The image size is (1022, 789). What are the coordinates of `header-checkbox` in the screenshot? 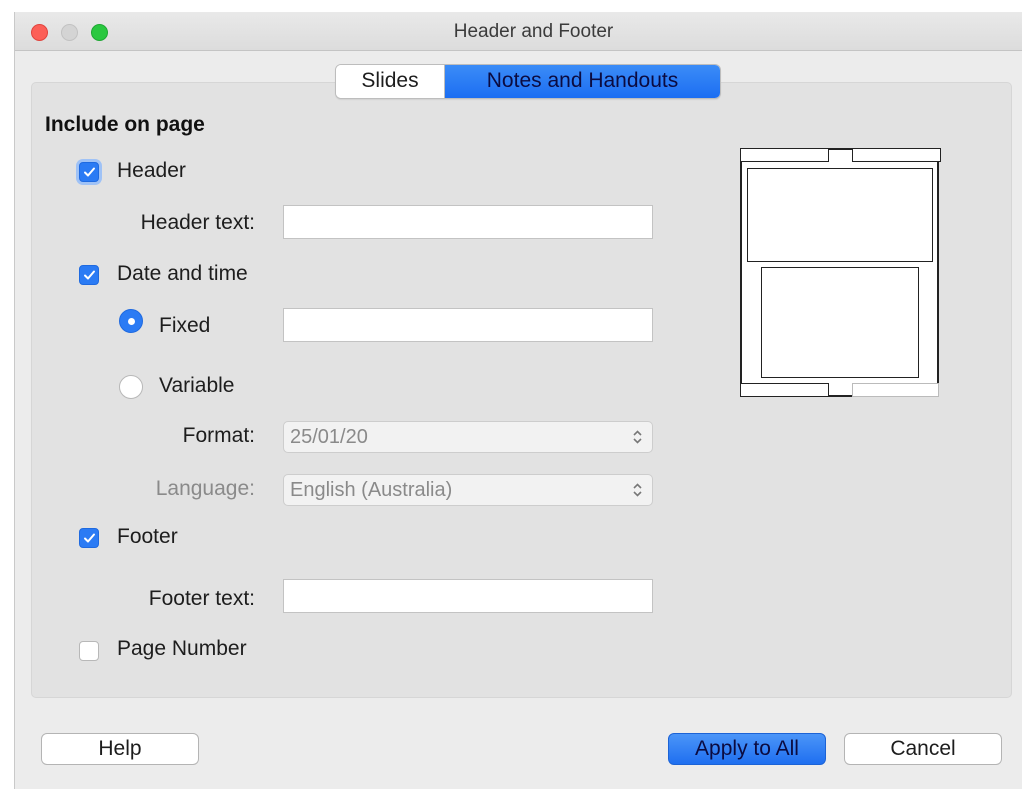 It's located at (89, 172).